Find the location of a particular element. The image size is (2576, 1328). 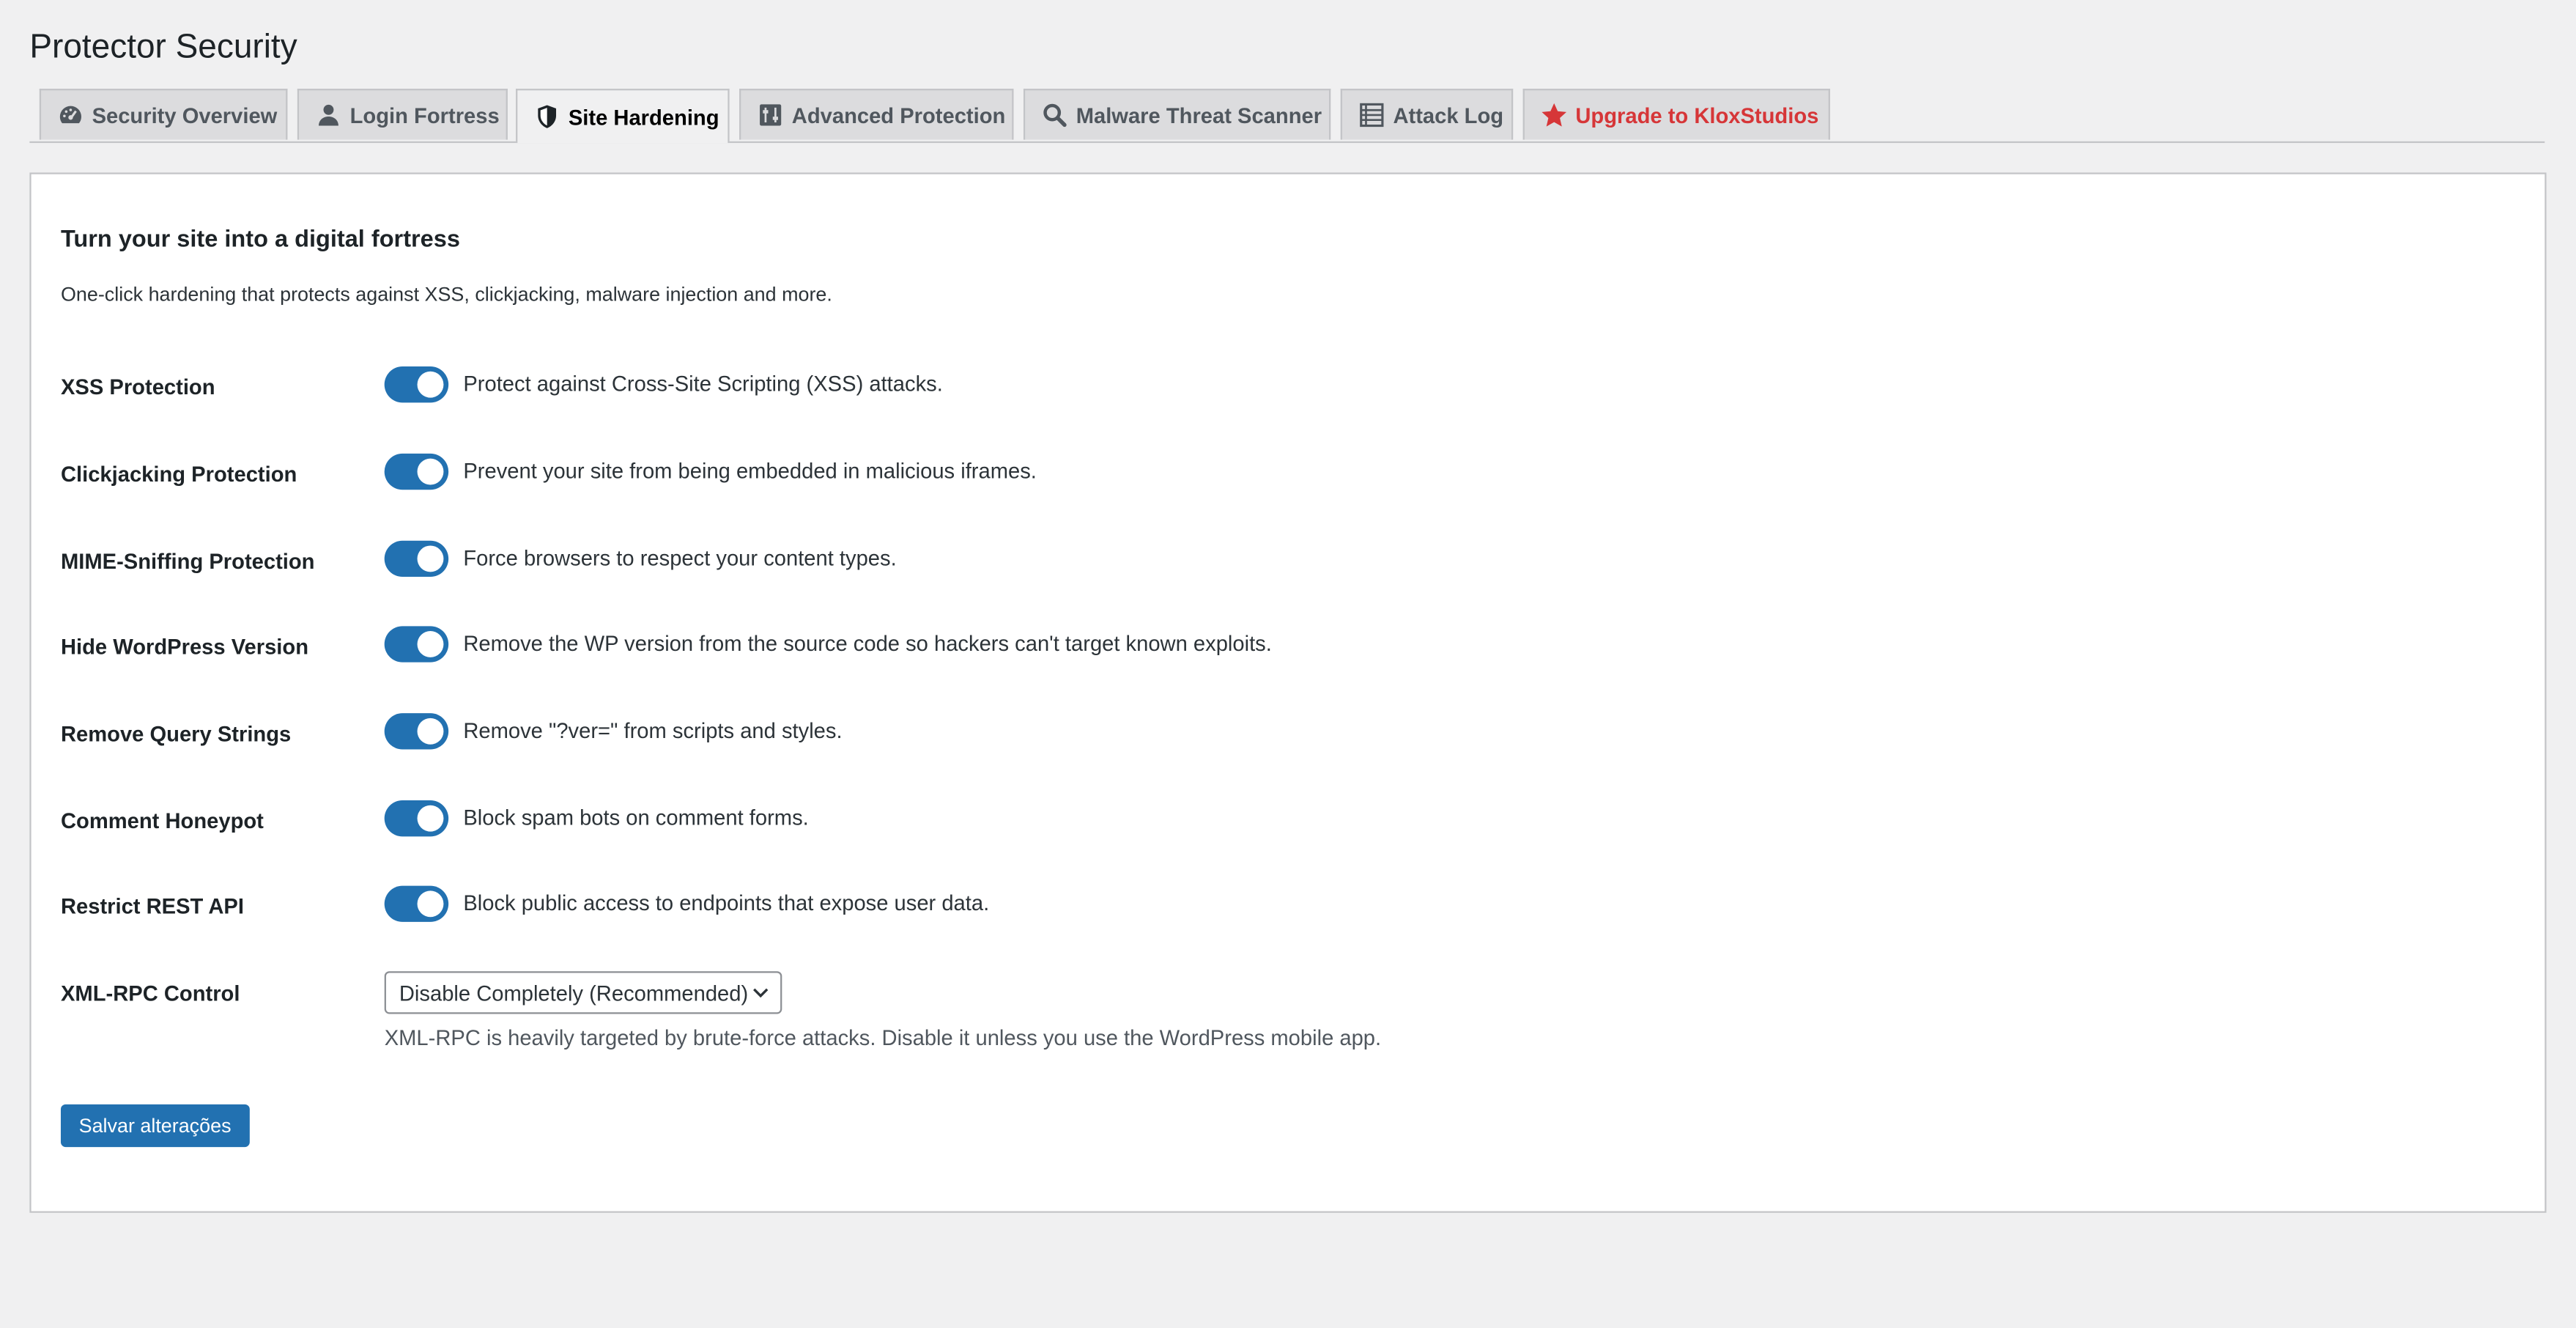

sliders-icon is located at coordinates (771, 115).